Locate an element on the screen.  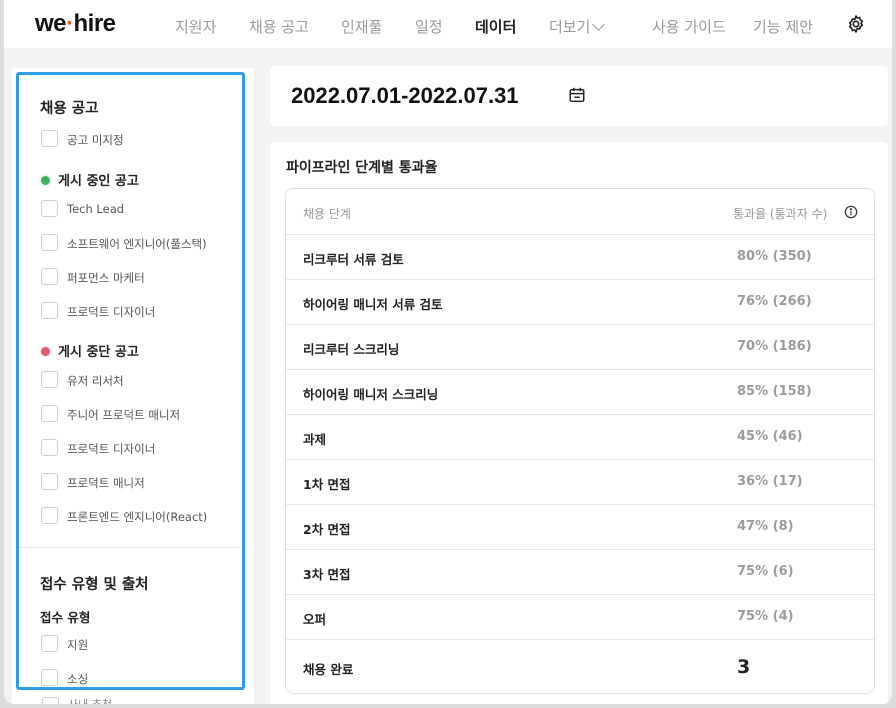
row-rate: 80% (350) is located at coordinates (774, 256).